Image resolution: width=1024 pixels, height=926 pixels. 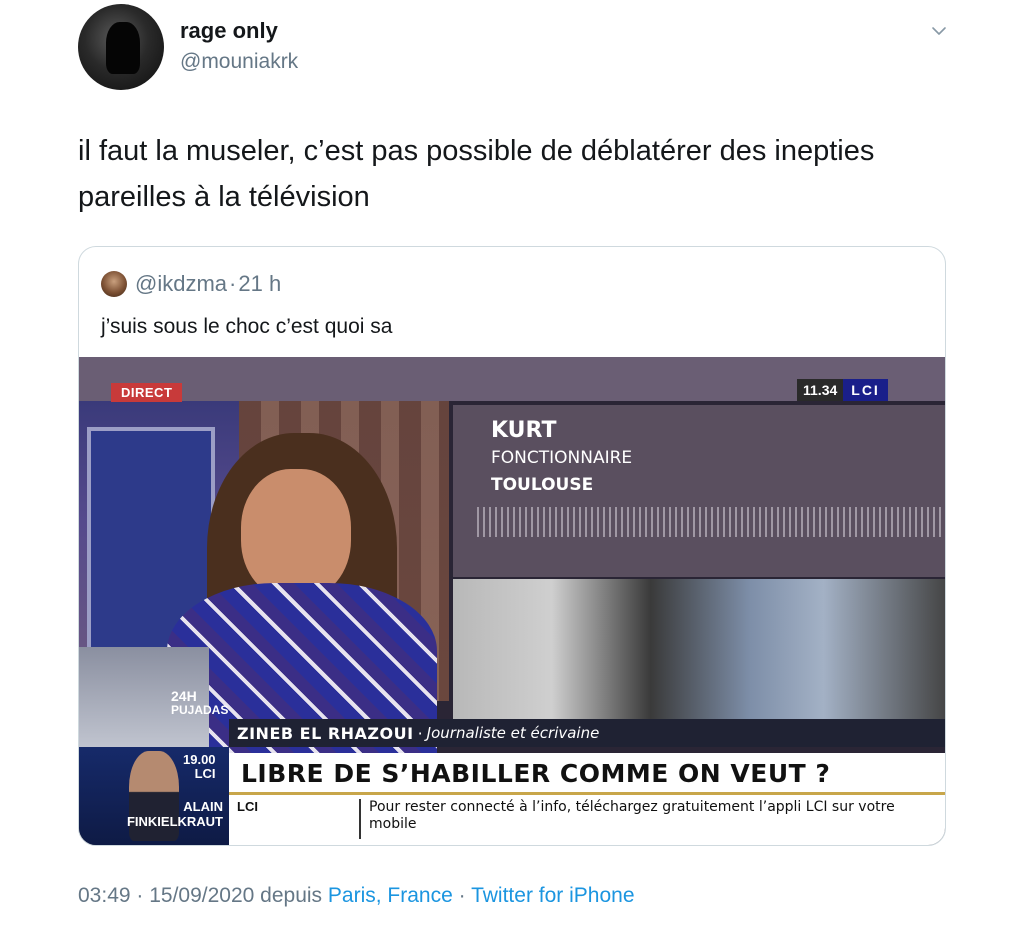 What do you see at coordinates (542, 485) in the screenshot?
I see `inset-city: TOULOUSE` at bounding box center [542, 485].